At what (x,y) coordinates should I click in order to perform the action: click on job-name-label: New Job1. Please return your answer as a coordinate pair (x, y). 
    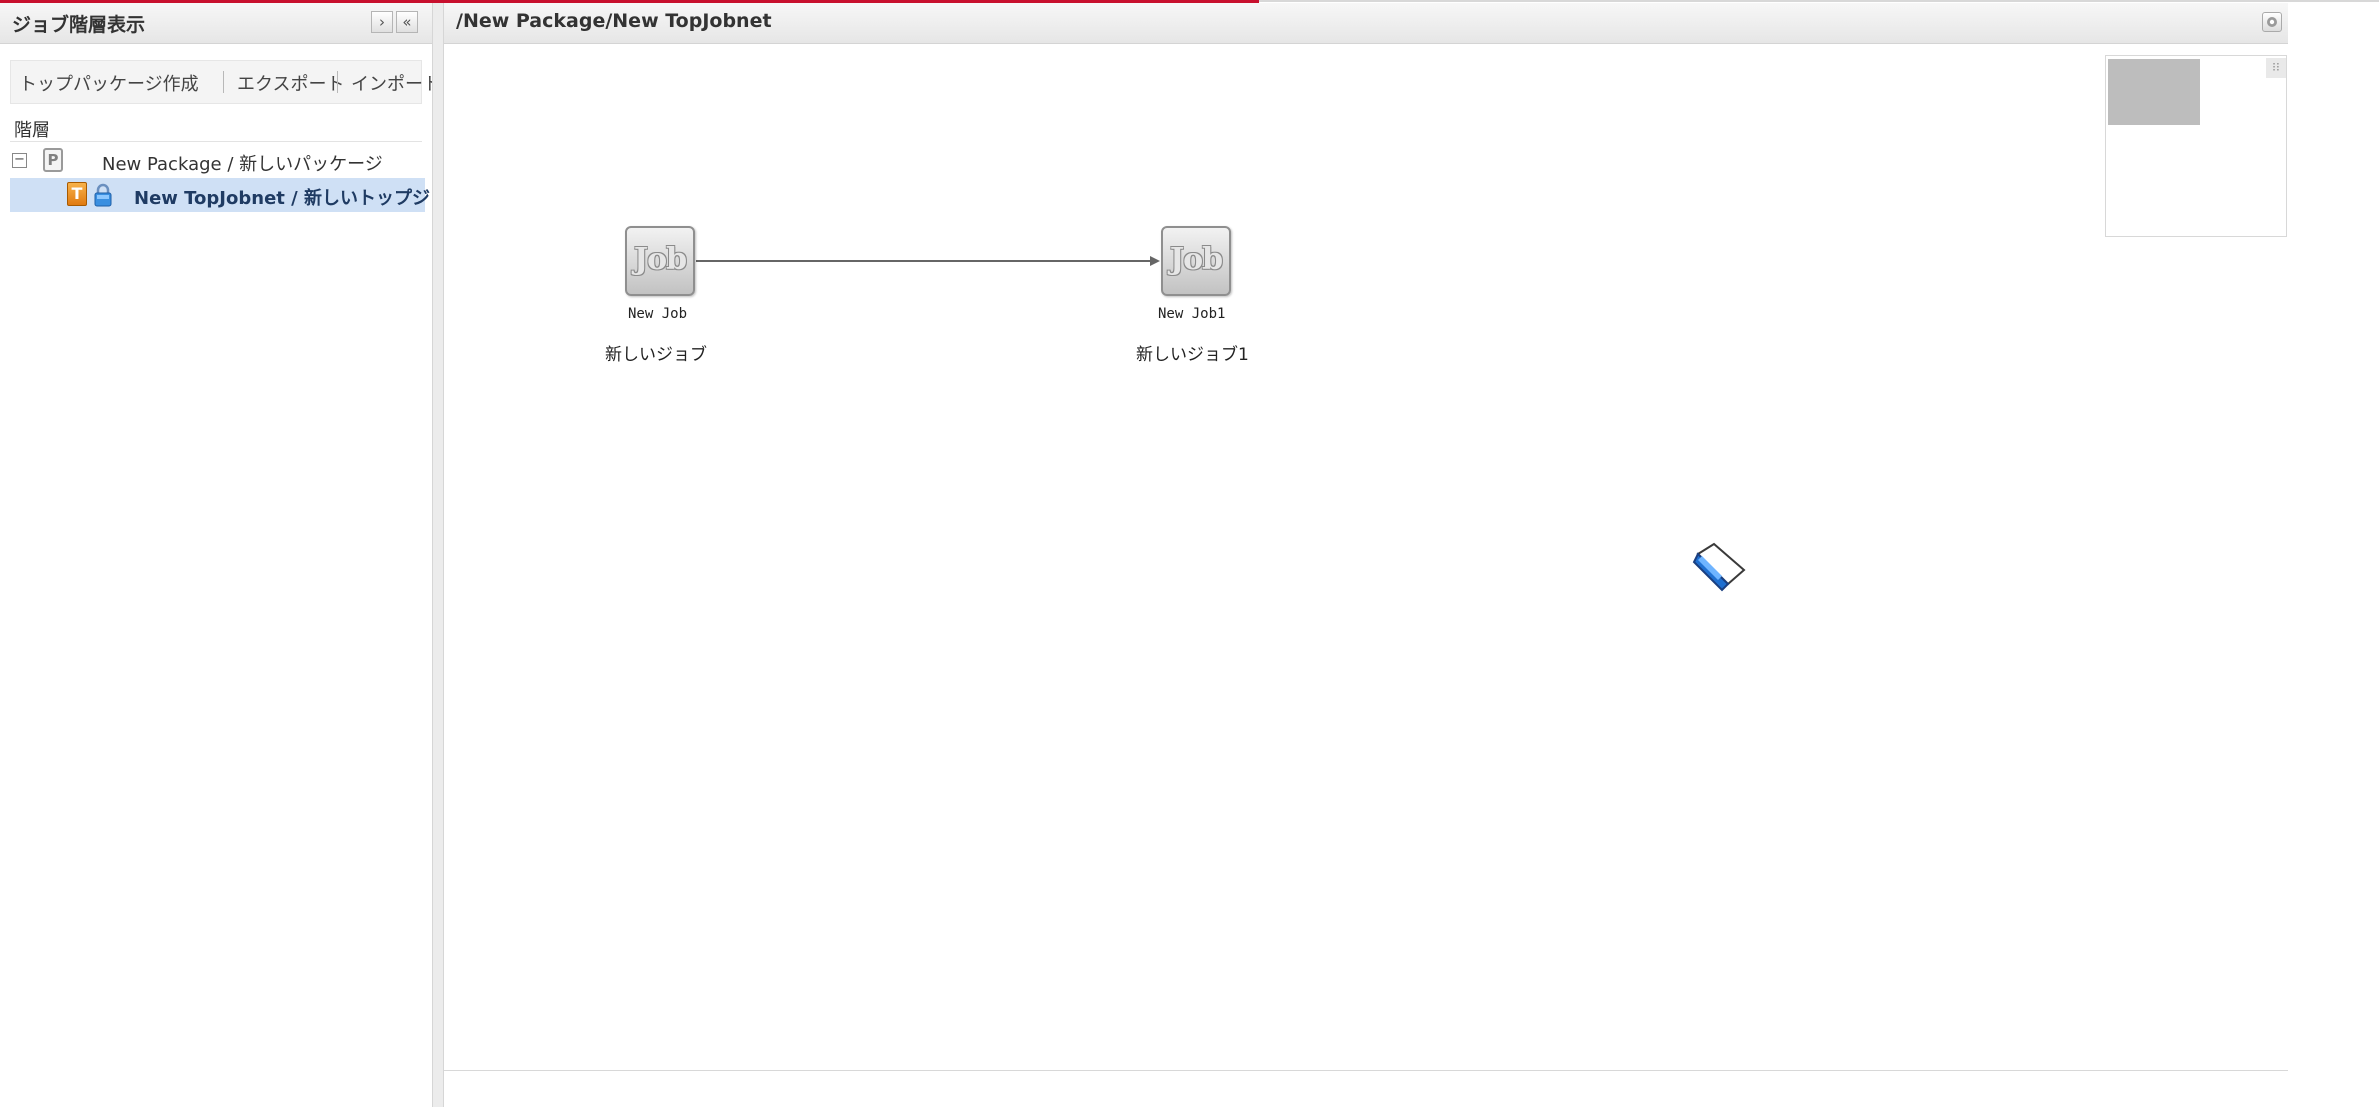
    Looking at the image, I should click on (1192, 314).